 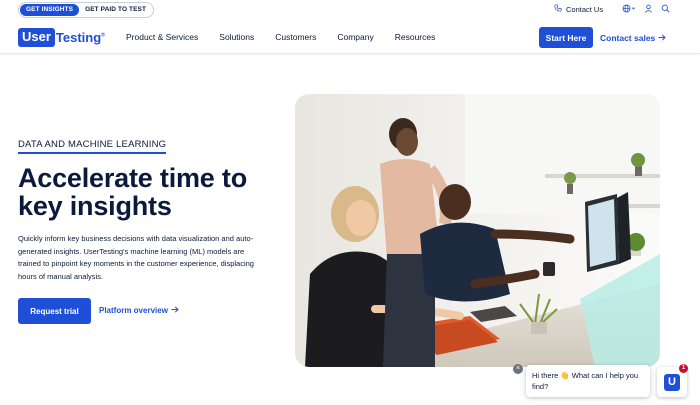 I want to click on logo-wordmark: Testing®, so click(x=80, y=37).